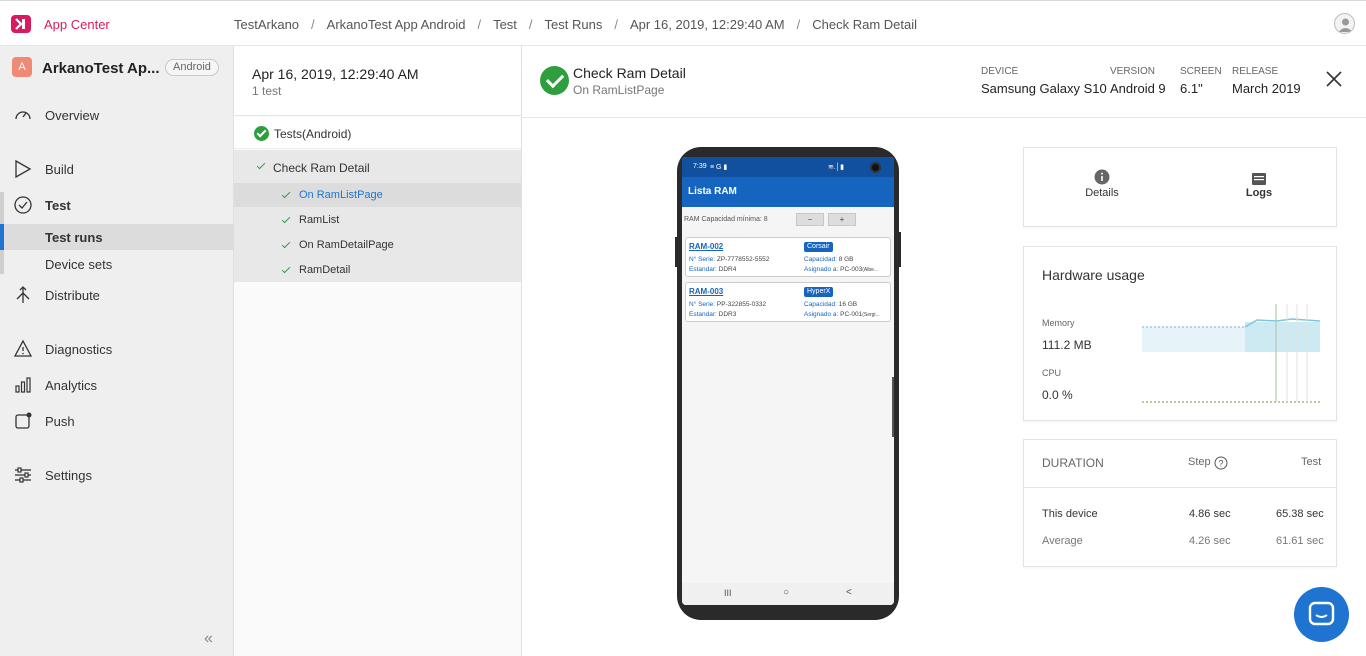 Image resolution: width=1366 pixels, height=656 pixels. Describe the element at coordinates (1102, 193) in the screenshot. I see `tab-label: Details` at that location.